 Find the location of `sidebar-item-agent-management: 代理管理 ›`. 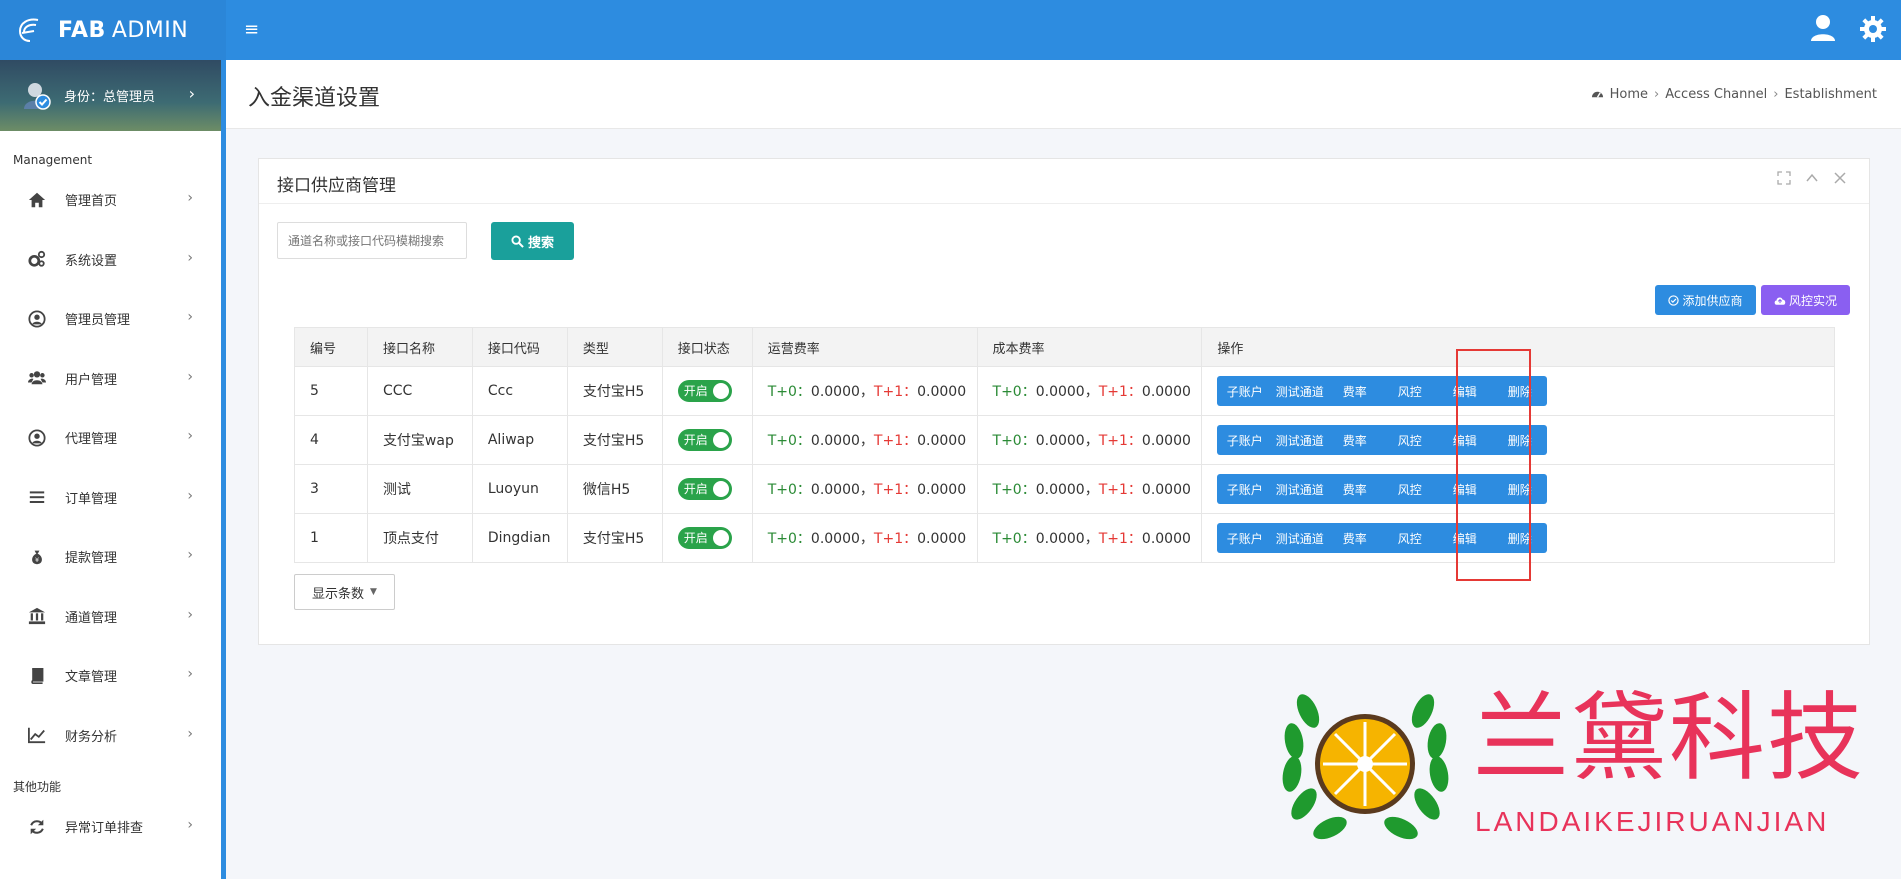

sidebar-item-agent-management: 代理管理 › is located at coordinates (110, 438).